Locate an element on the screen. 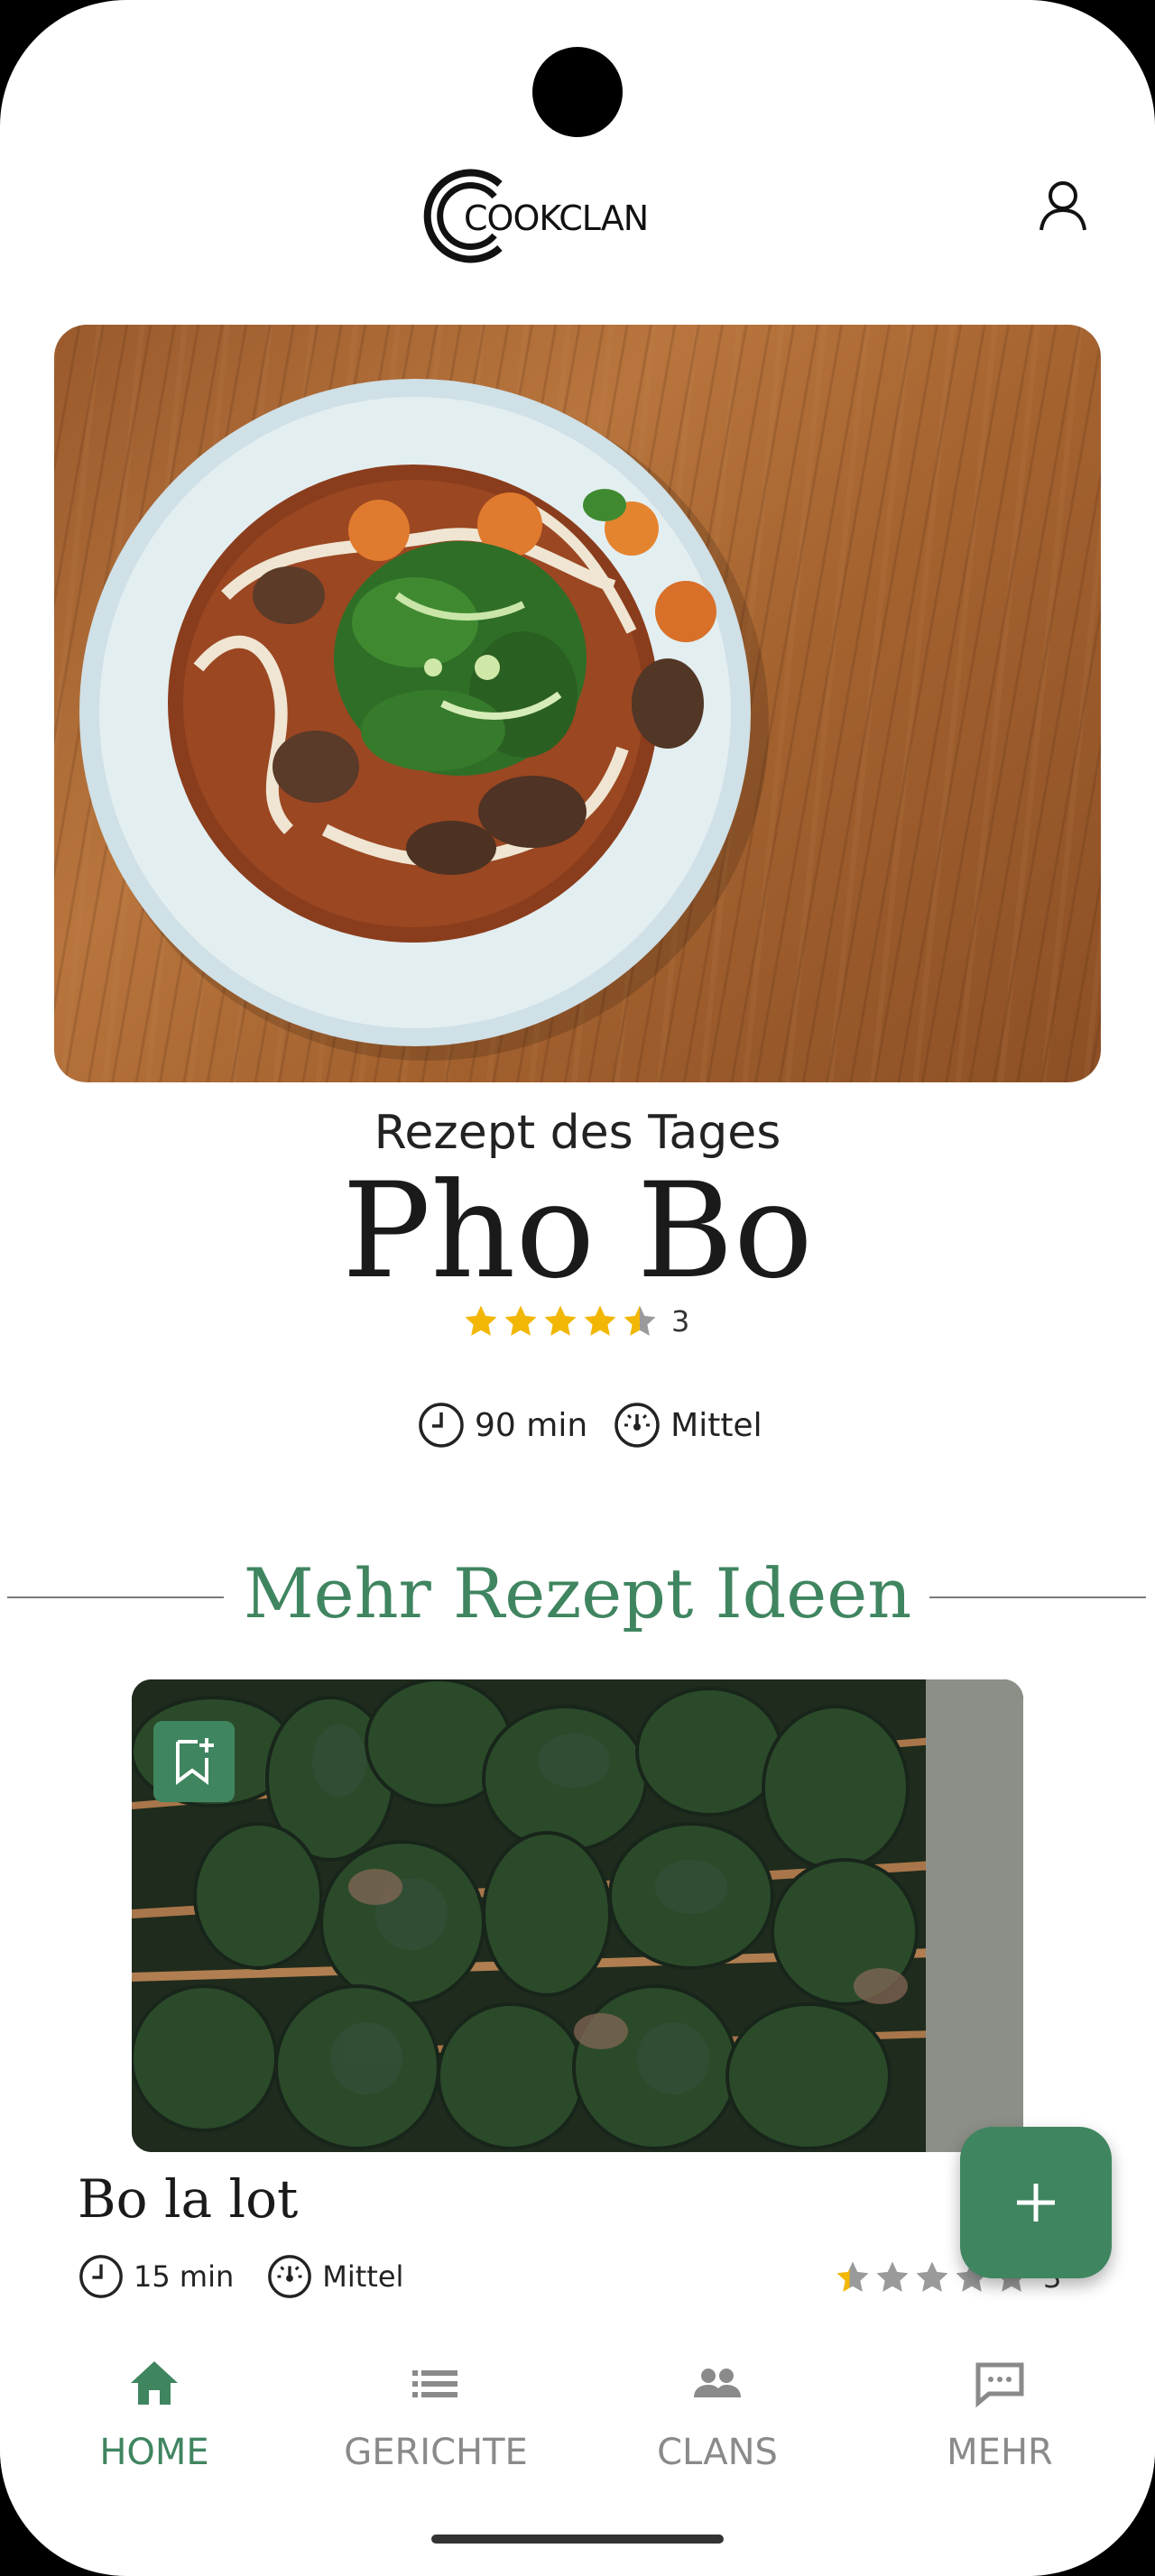 This screenshot has height=2576, width=1155. nav-item-gerichte: GERICHTE is located at coordinates (436, 2413).